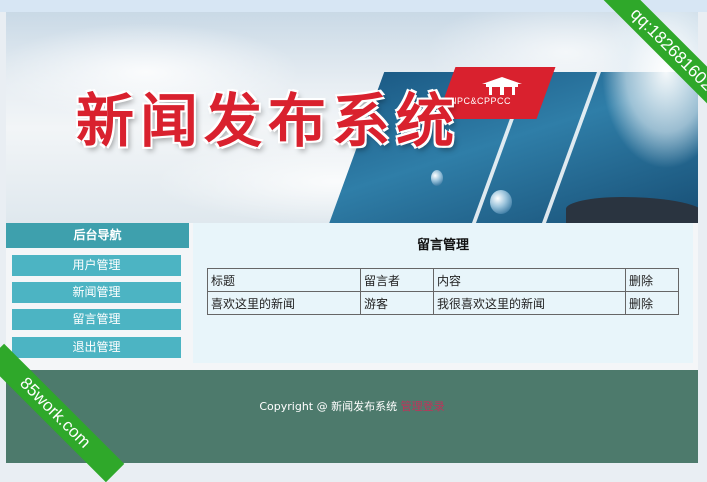  What do you see at coordinates (529, 303) in the screenshot?
I see `cell-content: 我很喜欢这里的新闻` at bounding box center [529, 303].